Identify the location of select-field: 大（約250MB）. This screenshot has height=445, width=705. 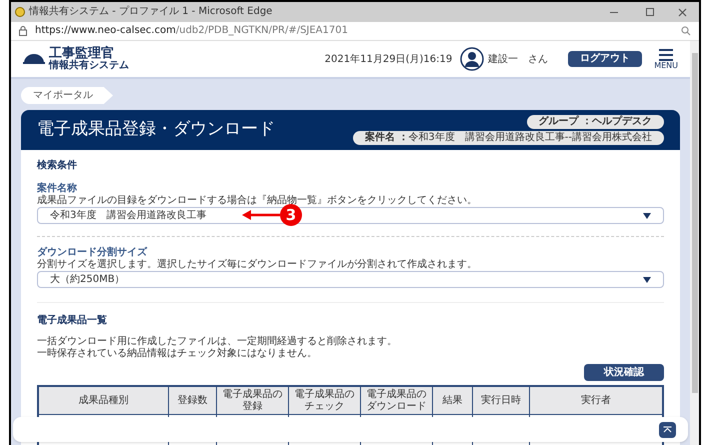
(350, 279).